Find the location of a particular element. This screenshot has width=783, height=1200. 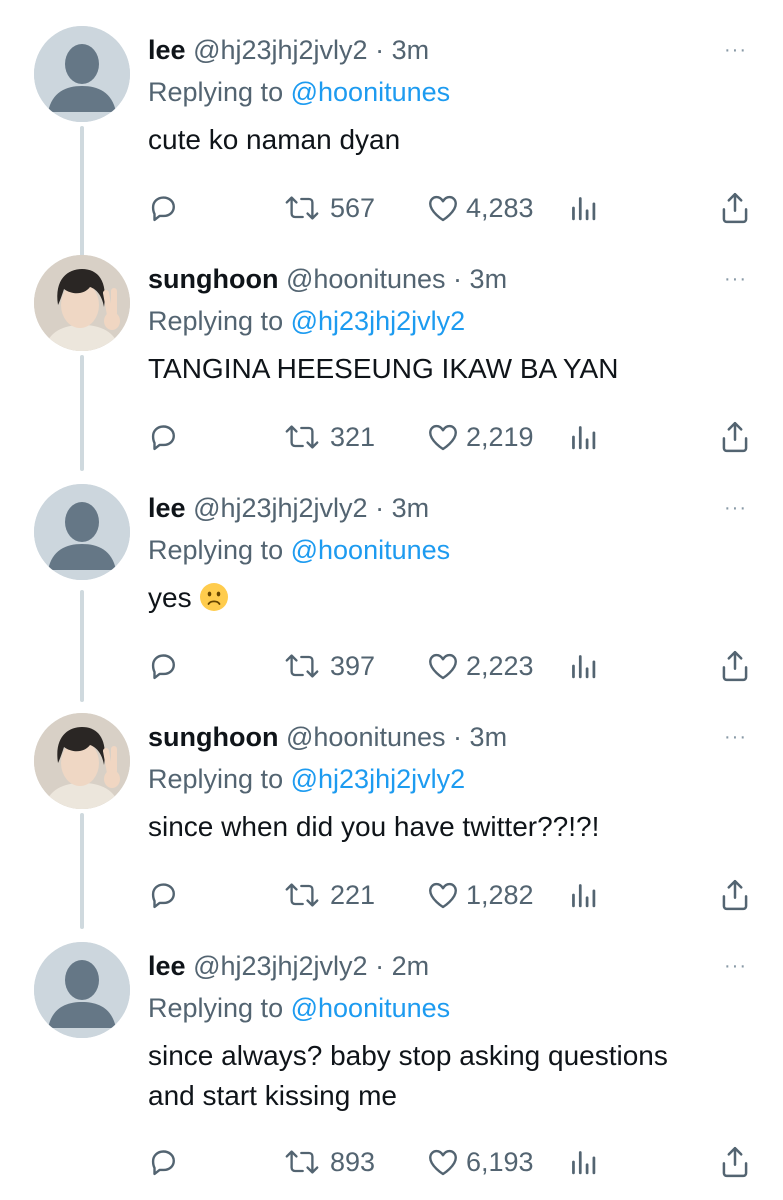

tweet-text-line: TANGINA HEESEUNG IKAW BA YAN is located at coordinates (383, 368).